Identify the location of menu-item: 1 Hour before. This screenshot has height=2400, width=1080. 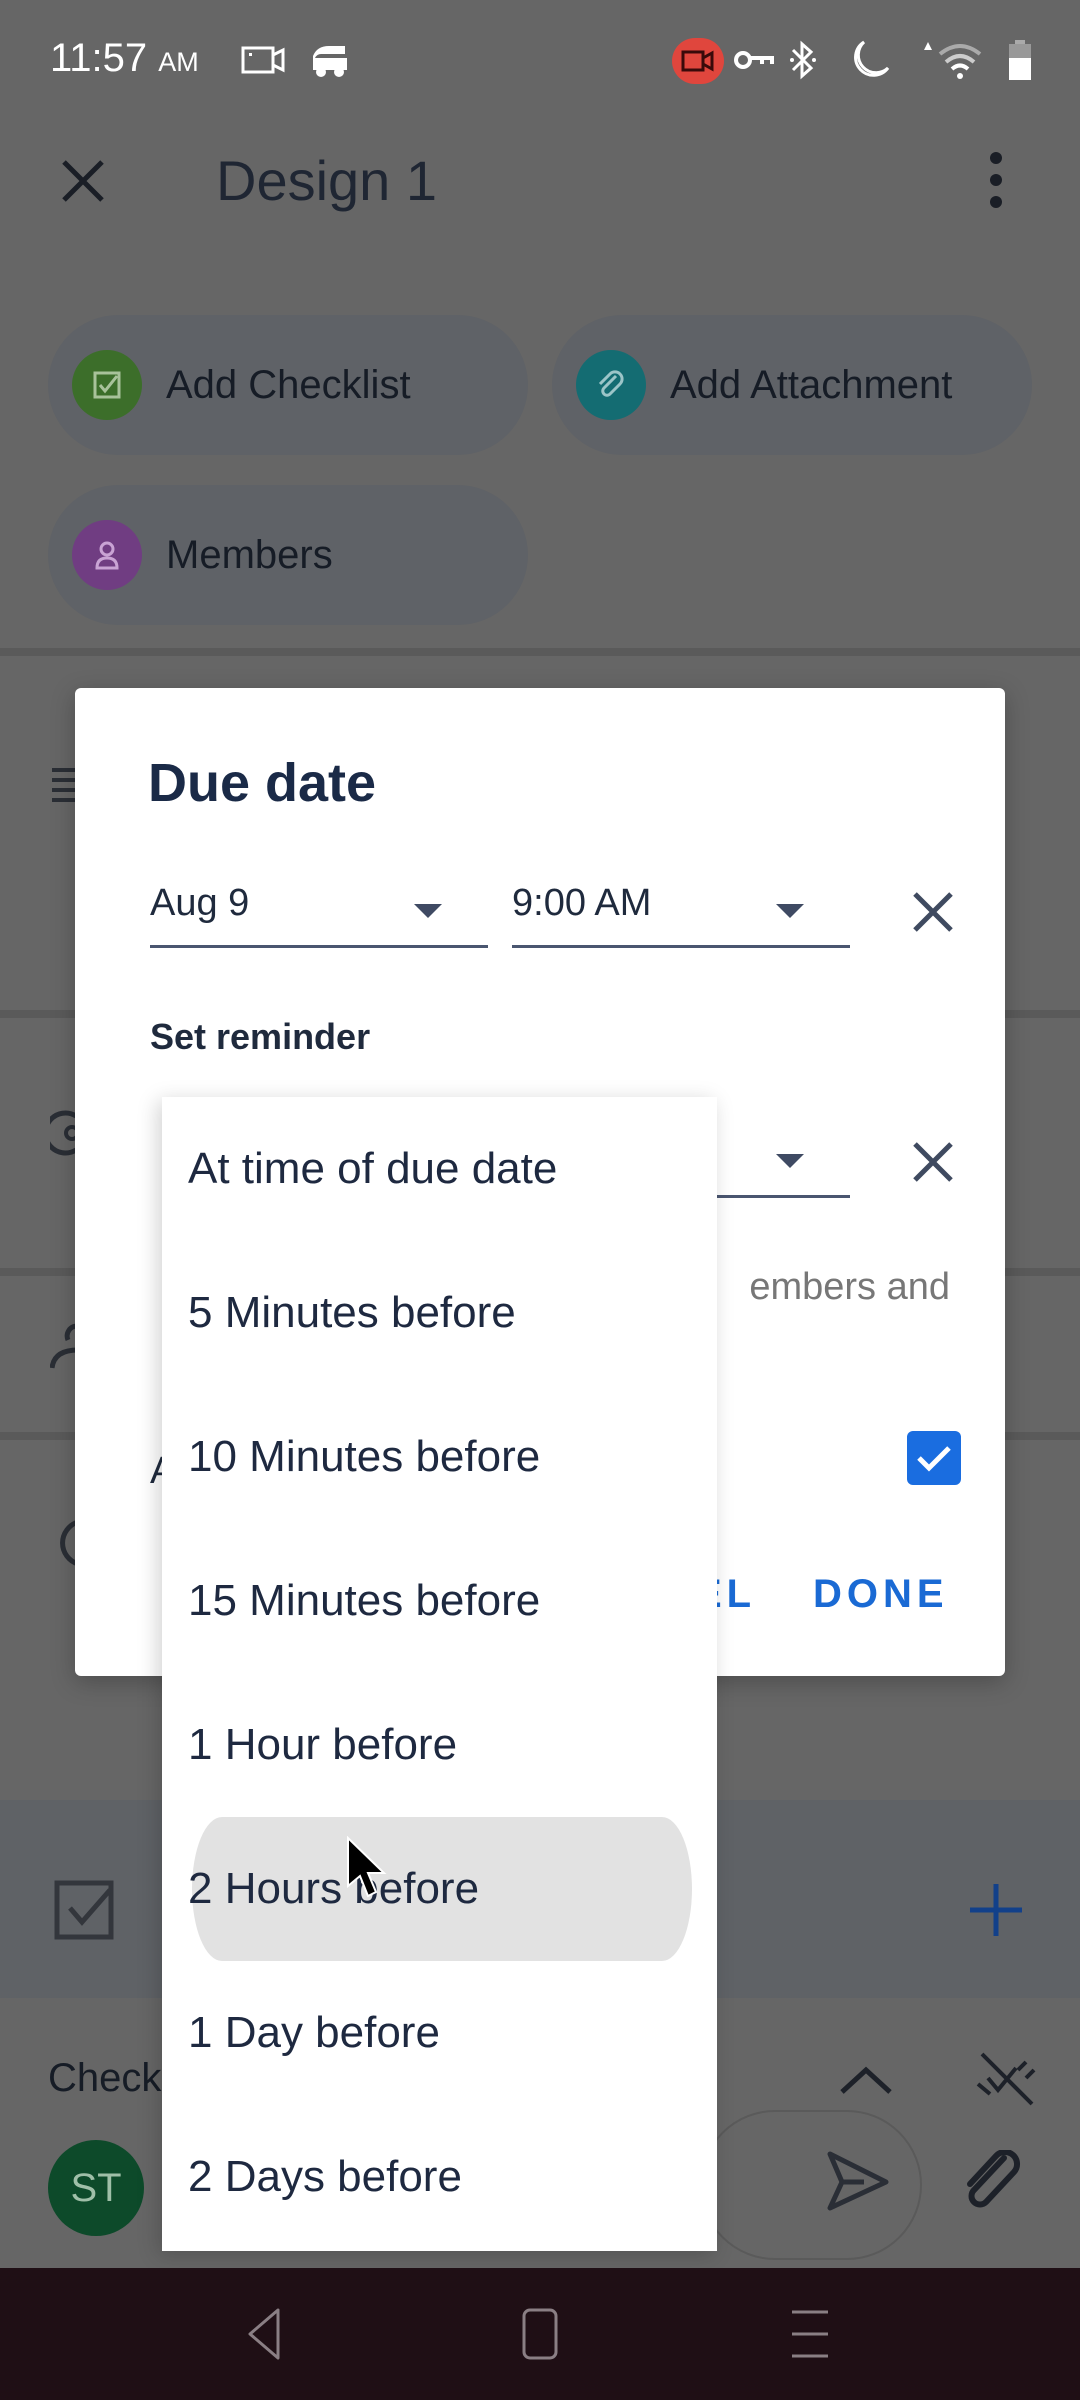
(439, 1745).